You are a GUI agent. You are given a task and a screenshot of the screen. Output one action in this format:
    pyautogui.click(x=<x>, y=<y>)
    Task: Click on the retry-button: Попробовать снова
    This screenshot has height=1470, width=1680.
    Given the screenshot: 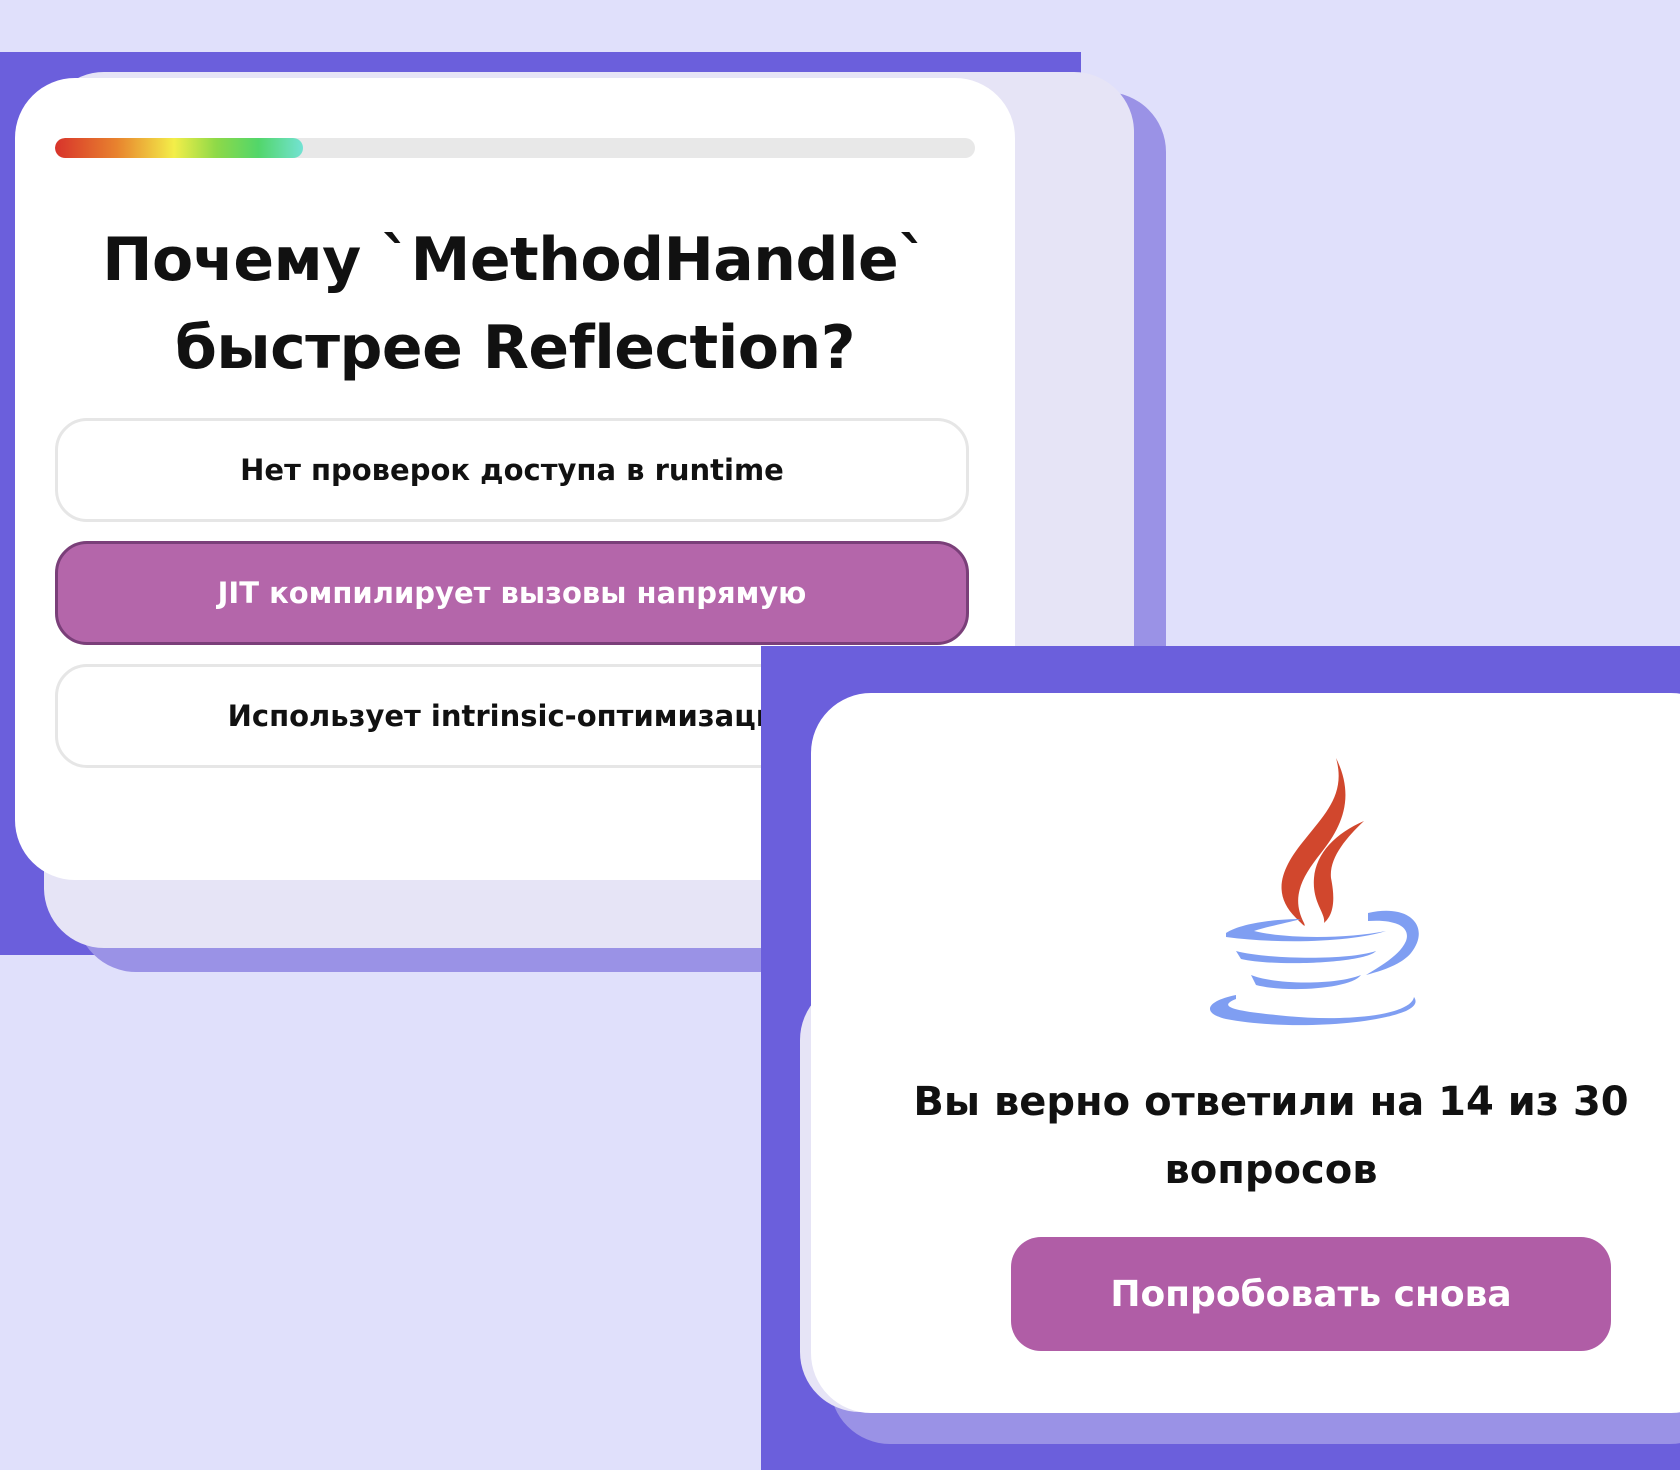 What is the action you would take?
    pyautogui.click(x=1311, y=1294)
    